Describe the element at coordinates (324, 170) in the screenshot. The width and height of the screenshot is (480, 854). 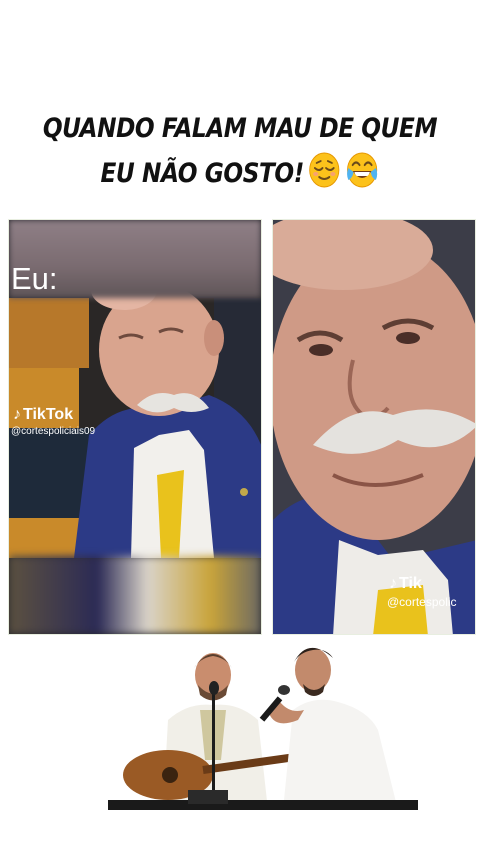
I see `relieved-face-emoji-icon` at that location.